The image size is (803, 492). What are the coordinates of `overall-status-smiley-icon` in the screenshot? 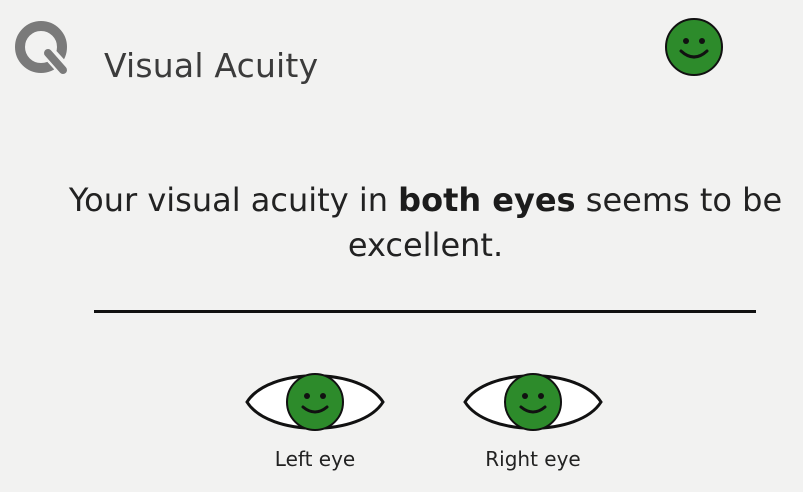 It's located at (694, 47).